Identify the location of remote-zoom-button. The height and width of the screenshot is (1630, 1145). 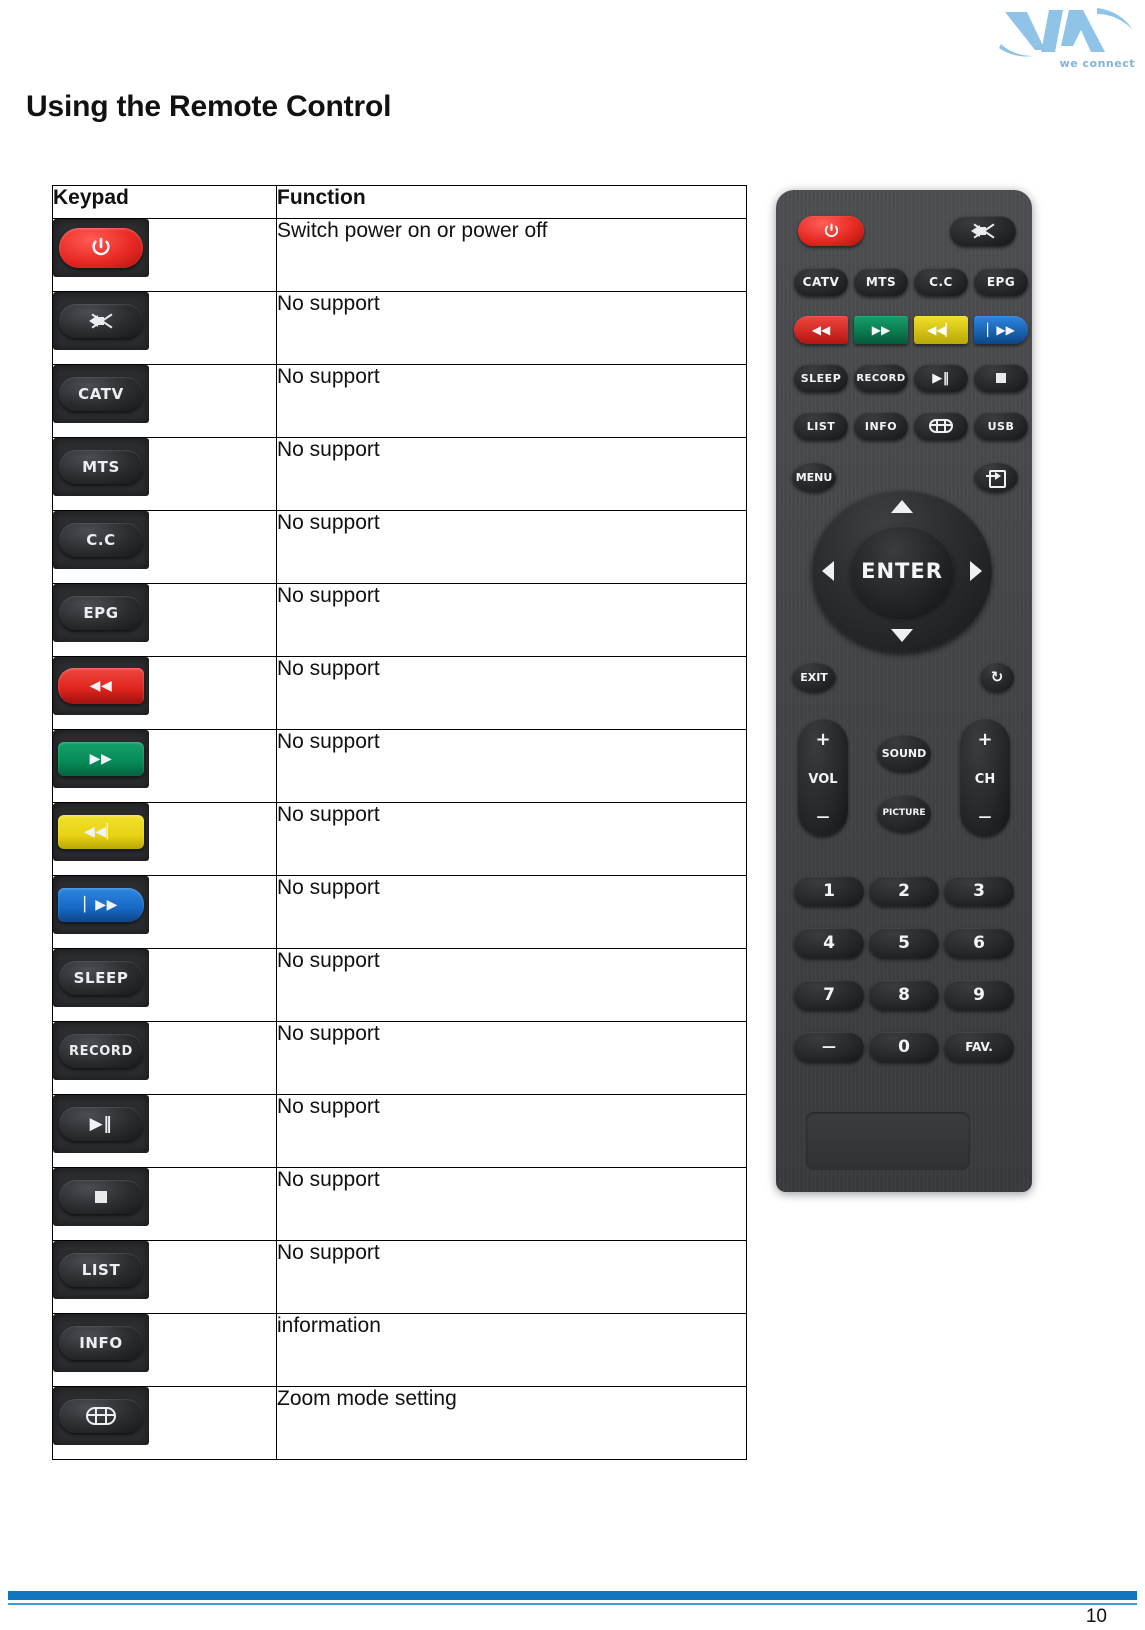
(941, 426).